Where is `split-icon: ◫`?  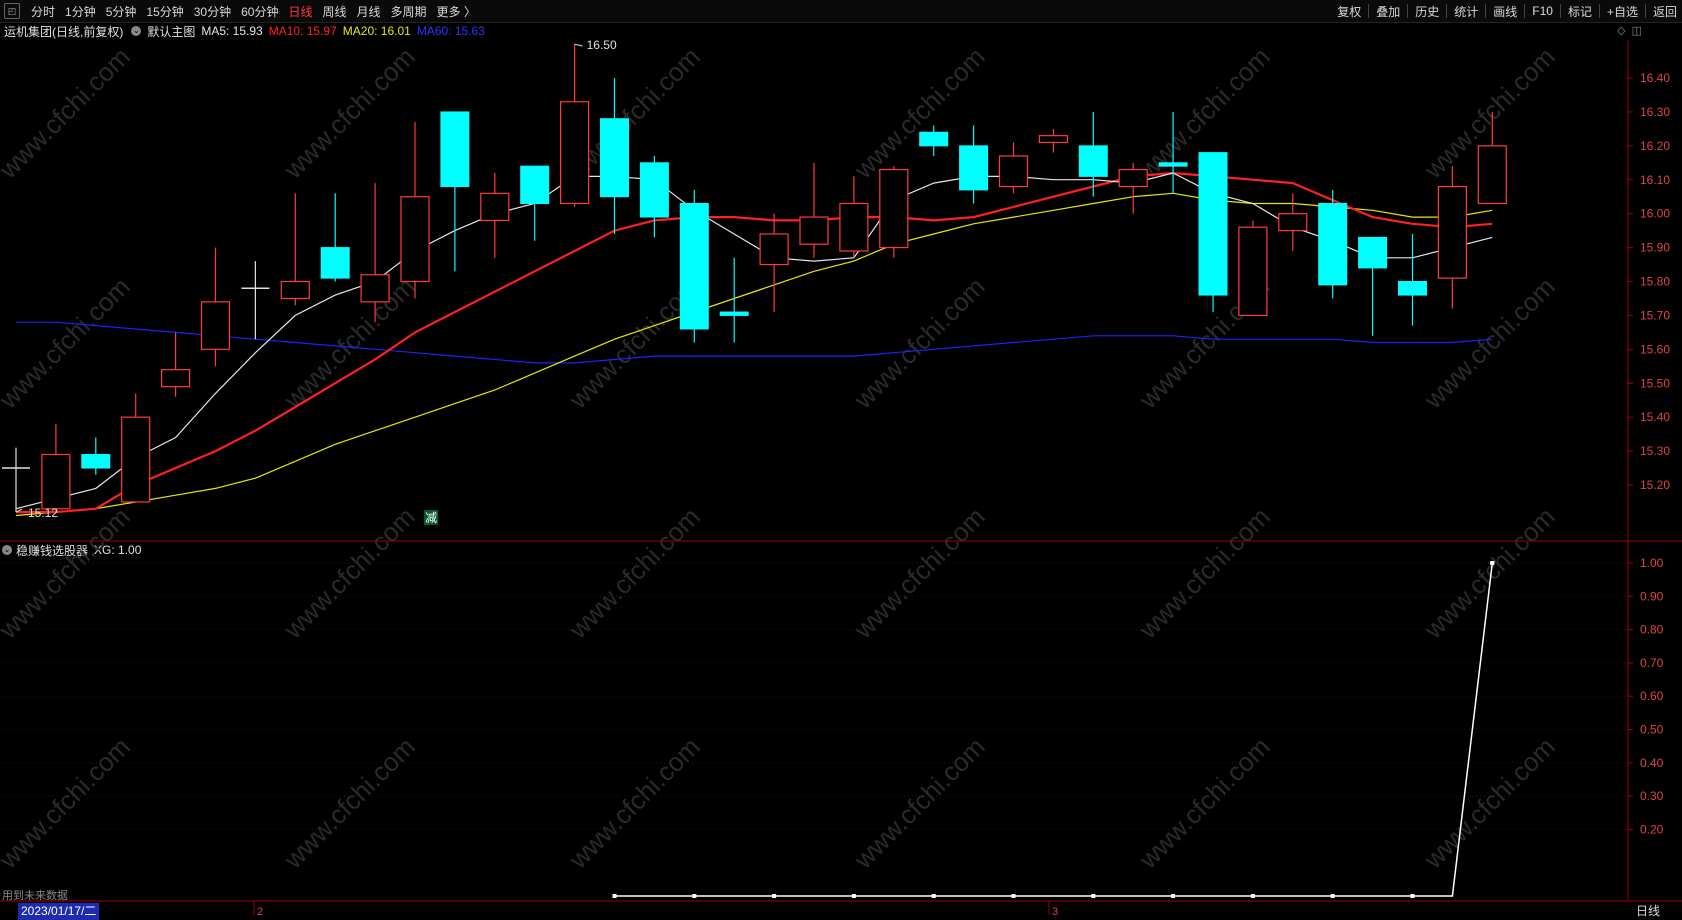 split-icon: ◫ is located at coordinates (1637, 30).